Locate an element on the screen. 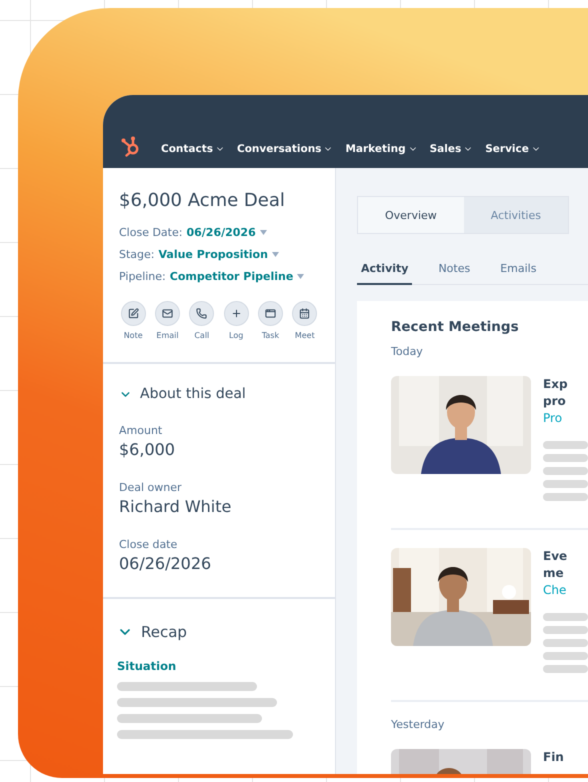 Image resolution: width=588 pixels, height=782 pixels. meeting-title: Eve is located at coordinates (555, 556).